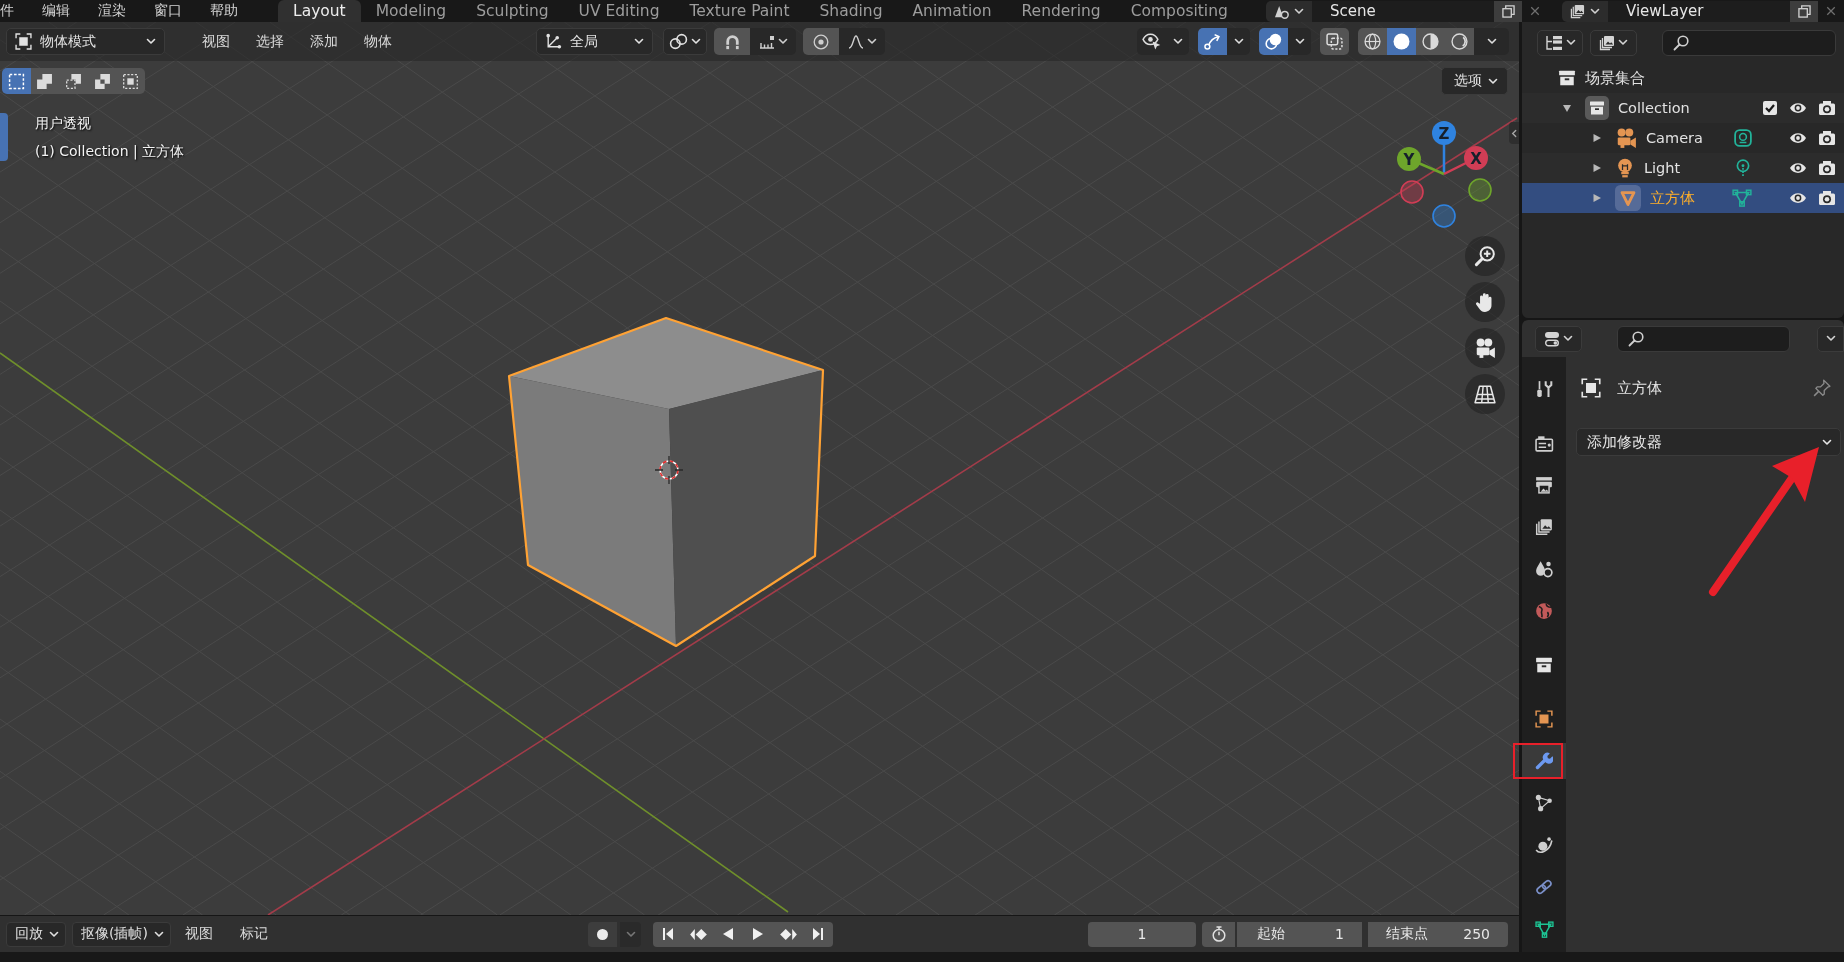 The height and width of the screenshot is (962, 1844). Describe the element at coordinates (1476, 934) in the screenshot. I see `field-value: 250` at that location.